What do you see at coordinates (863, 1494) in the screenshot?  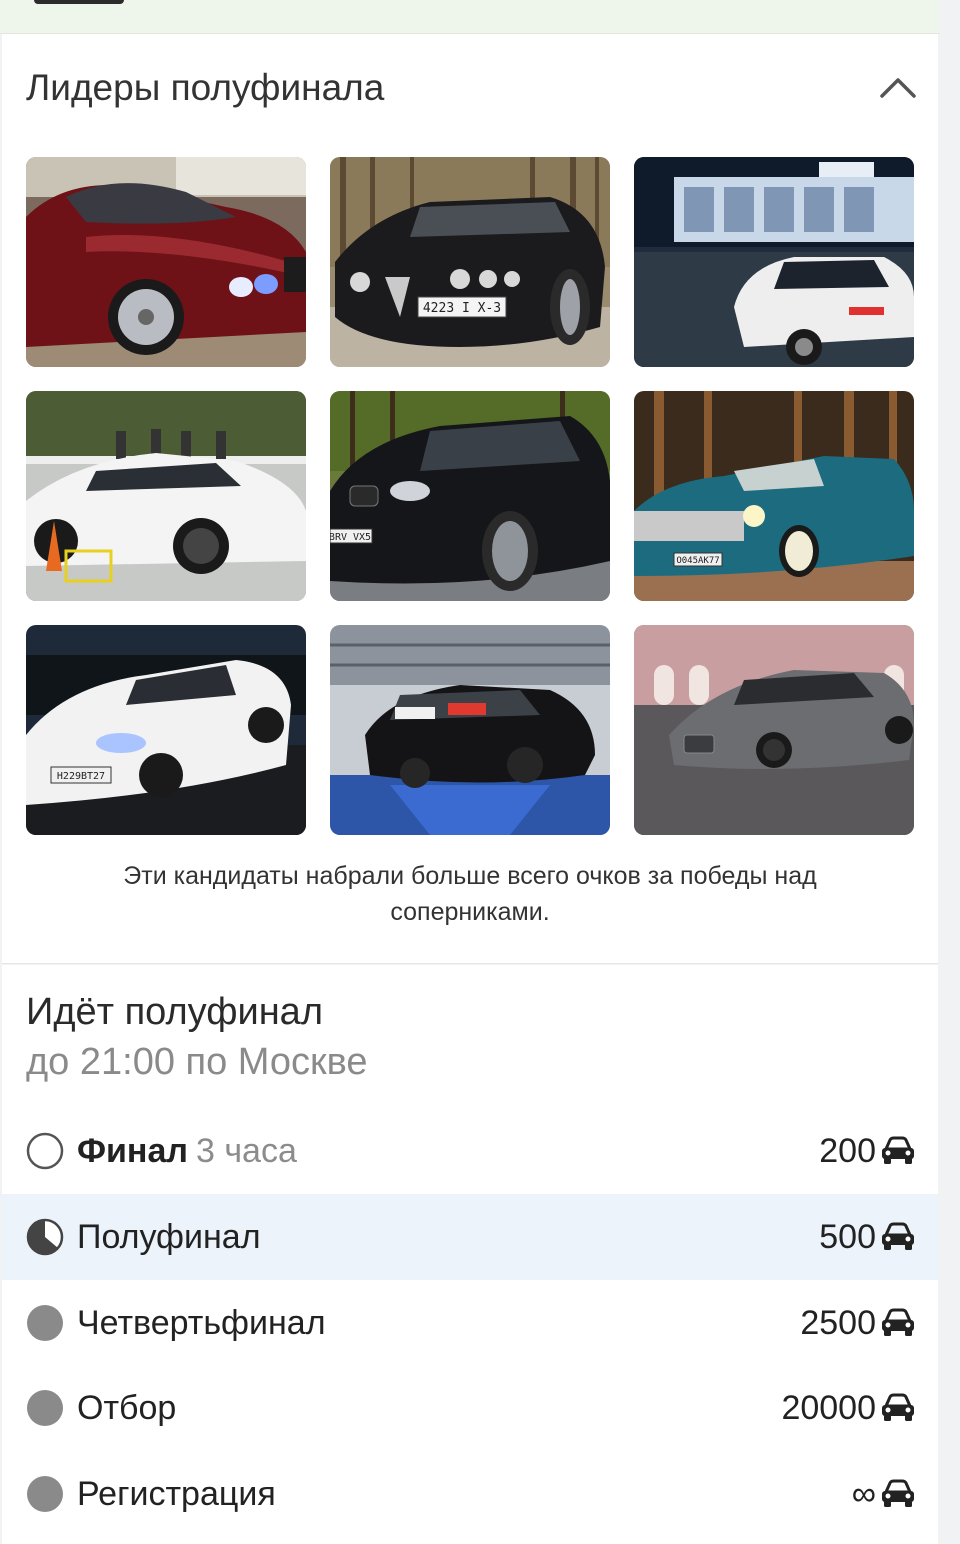 I see `stage-count: ∞` at bounding box center [863, 1494].